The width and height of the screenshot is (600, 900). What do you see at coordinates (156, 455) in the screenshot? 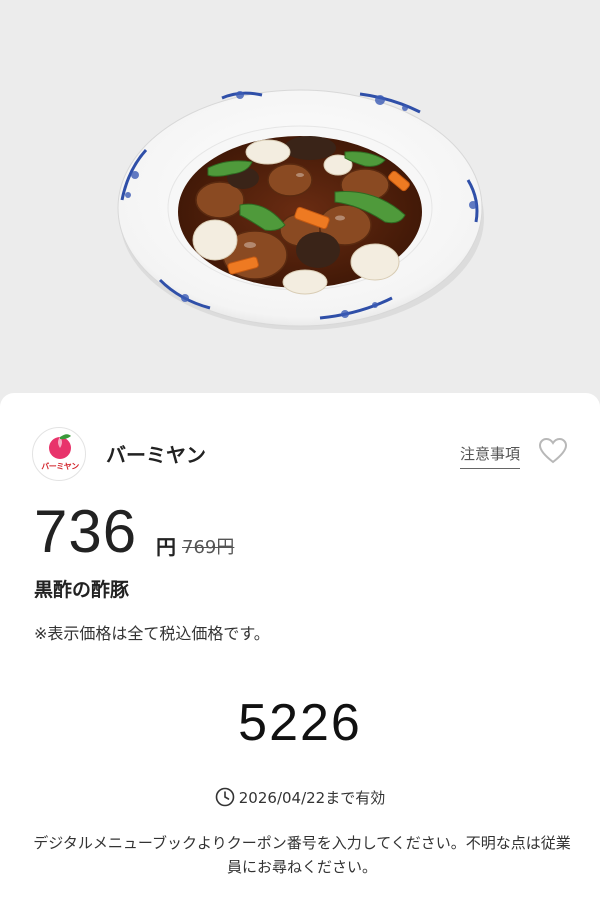
I see `brand-name: バーミヤン` at bounding box center [156, 455].